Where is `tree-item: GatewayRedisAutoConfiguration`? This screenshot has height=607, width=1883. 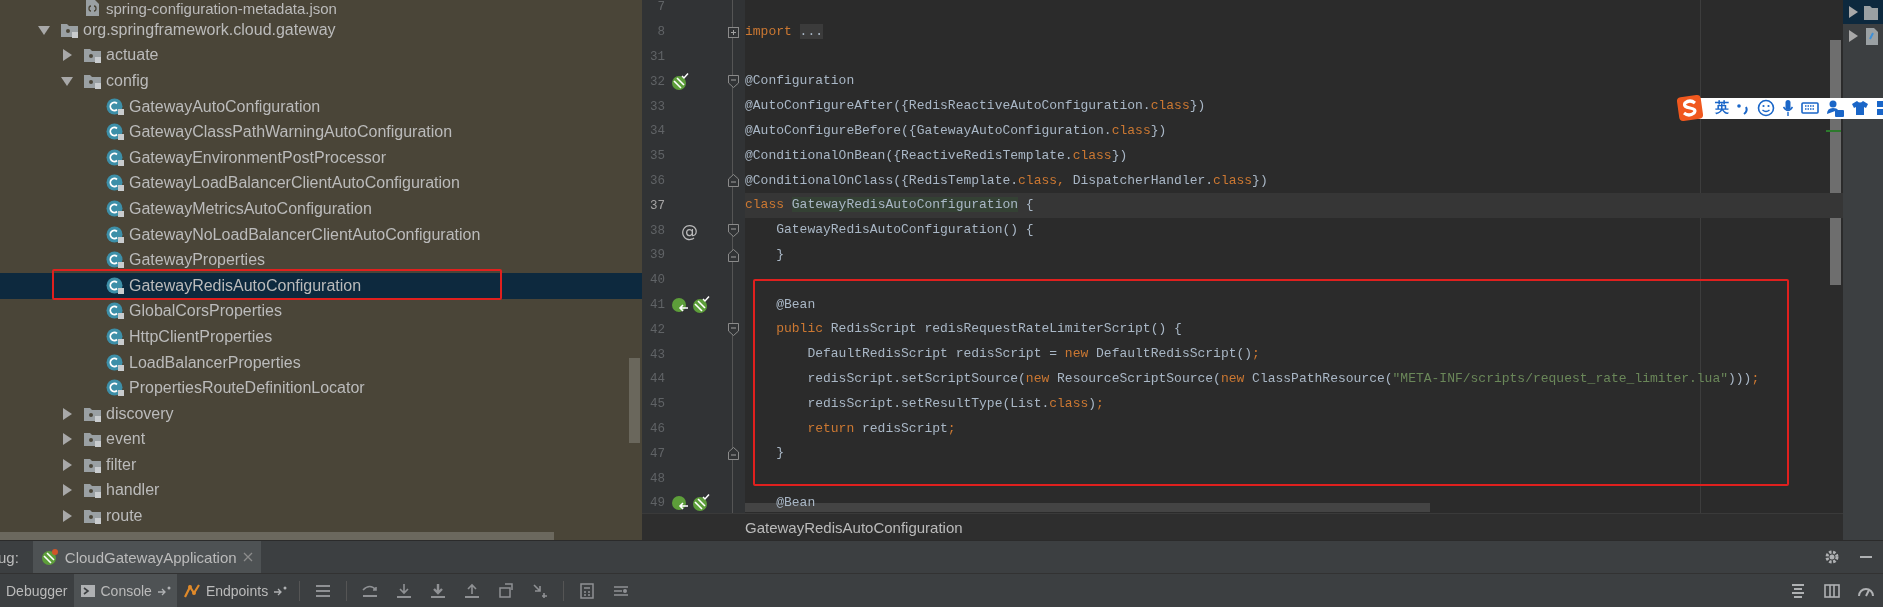
tree-item: GatewayRedisAutoConfiguration is located at coordinates (321, 285).